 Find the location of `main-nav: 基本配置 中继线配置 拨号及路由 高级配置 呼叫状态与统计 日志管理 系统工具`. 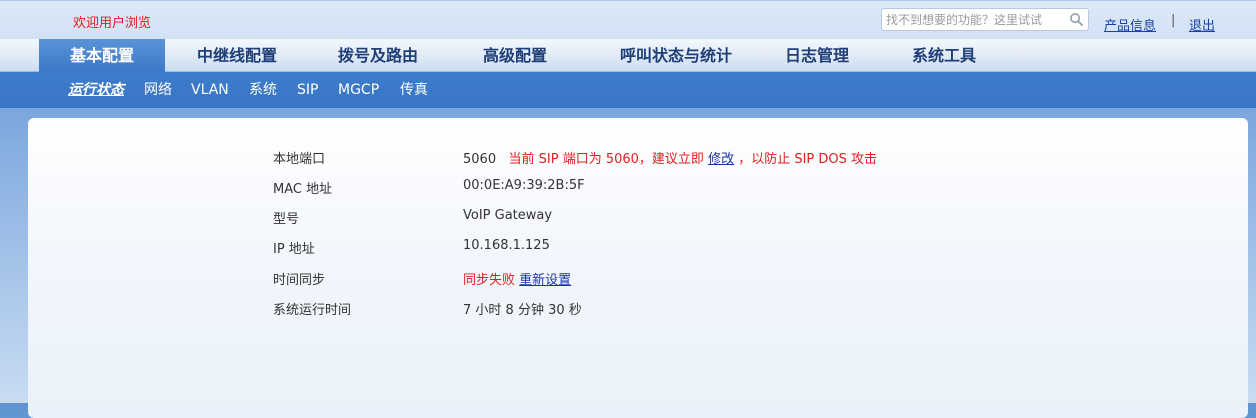

main-nav: 基本配置 中继线配置 拨号及路由 高级配置 呼叫状态与统计 日志管理 系统工具 is located at coordinates (628, 55).